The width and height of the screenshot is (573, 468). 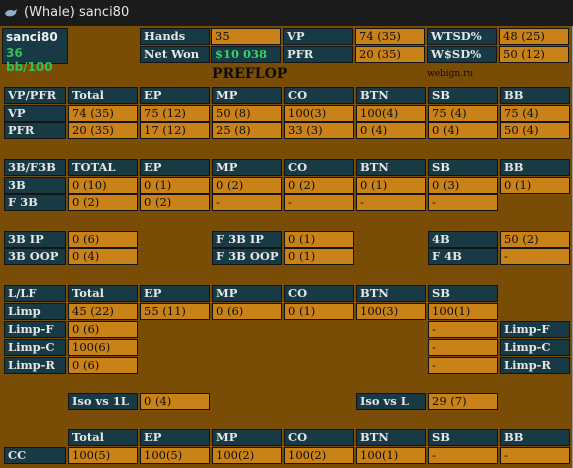 I want to click on limp-fold-bb-label: Limp-F, so click(x=535, y=329).